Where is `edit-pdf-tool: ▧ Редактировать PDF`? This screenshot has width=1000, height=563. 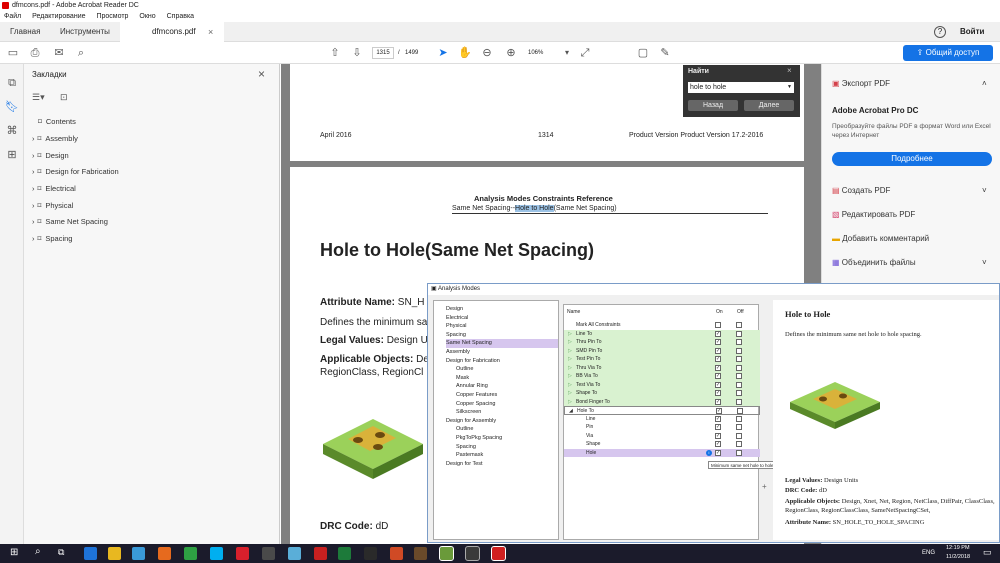
edit-pdf-tool: ▧ Редактировать PDF is located at coordinates (873, 215).